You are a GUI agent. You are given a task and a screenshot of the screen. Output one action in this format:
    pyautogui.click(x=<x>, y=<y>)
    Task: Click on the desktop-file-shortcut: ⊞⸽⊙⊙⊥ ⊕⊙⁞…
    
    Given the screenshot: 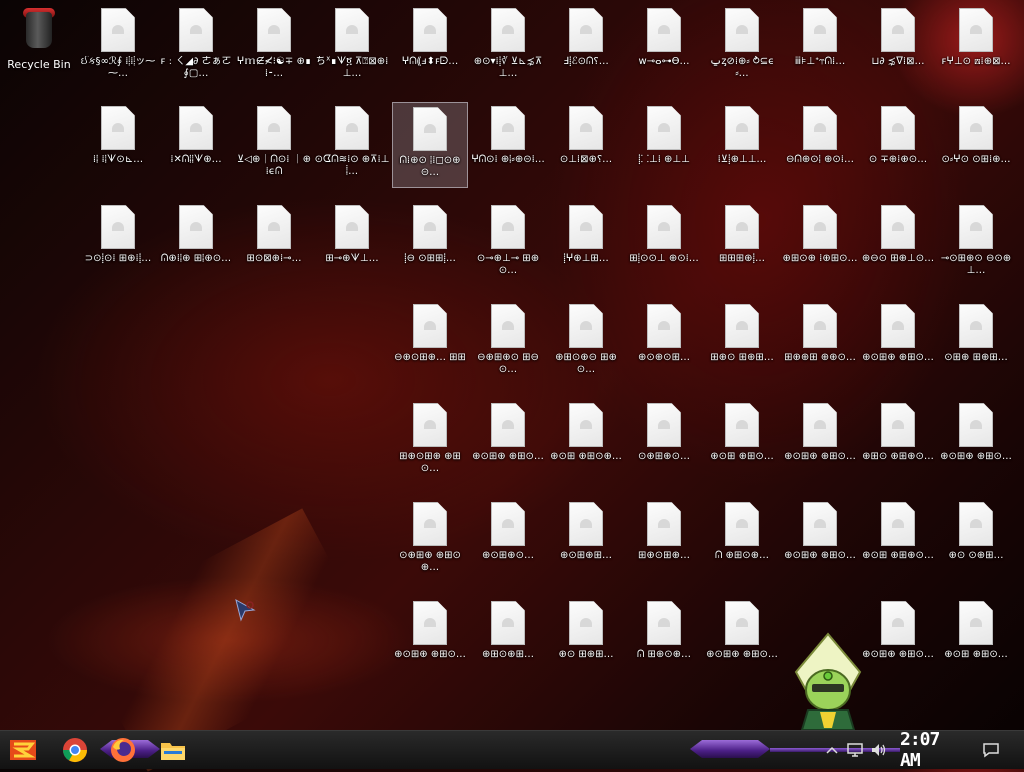 What is the action you would take?
    pyautogui.click(x=664, y=244)
    